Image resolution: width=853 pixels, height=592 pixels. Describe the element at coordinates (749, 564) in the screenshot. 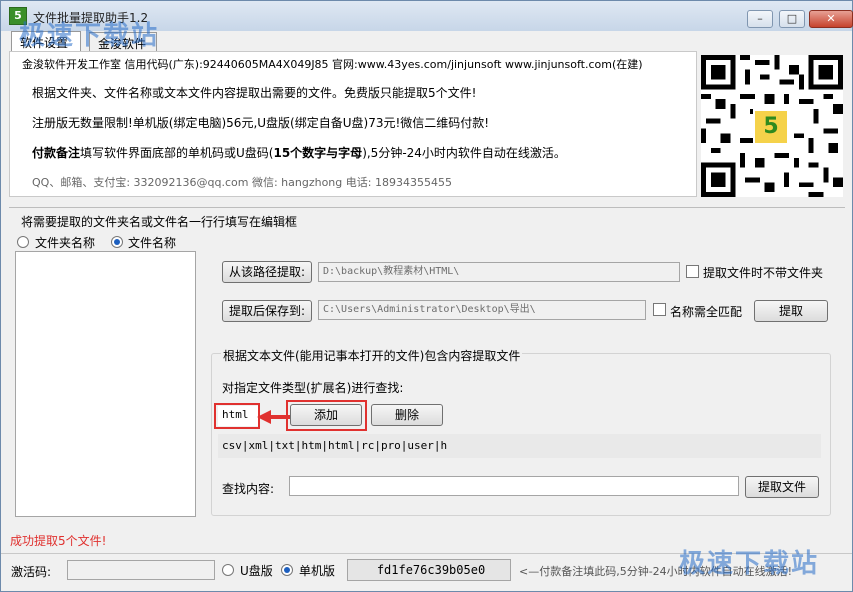

I see `watermark-bottom: 极速下载站` at that location.